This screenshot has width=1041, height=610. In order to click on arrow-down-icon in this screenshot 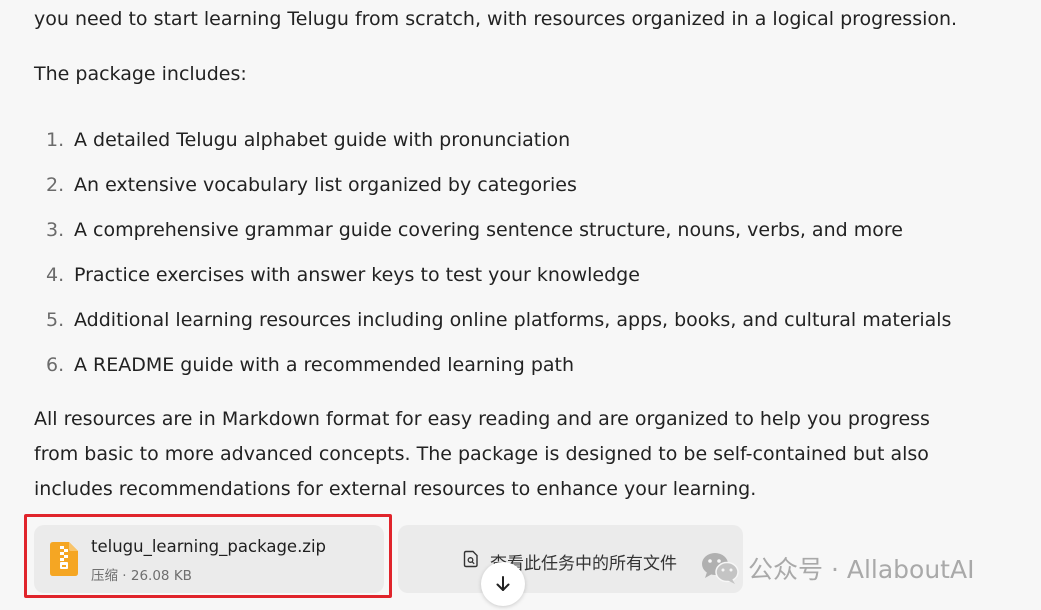, I will do `click(503, 583)`.